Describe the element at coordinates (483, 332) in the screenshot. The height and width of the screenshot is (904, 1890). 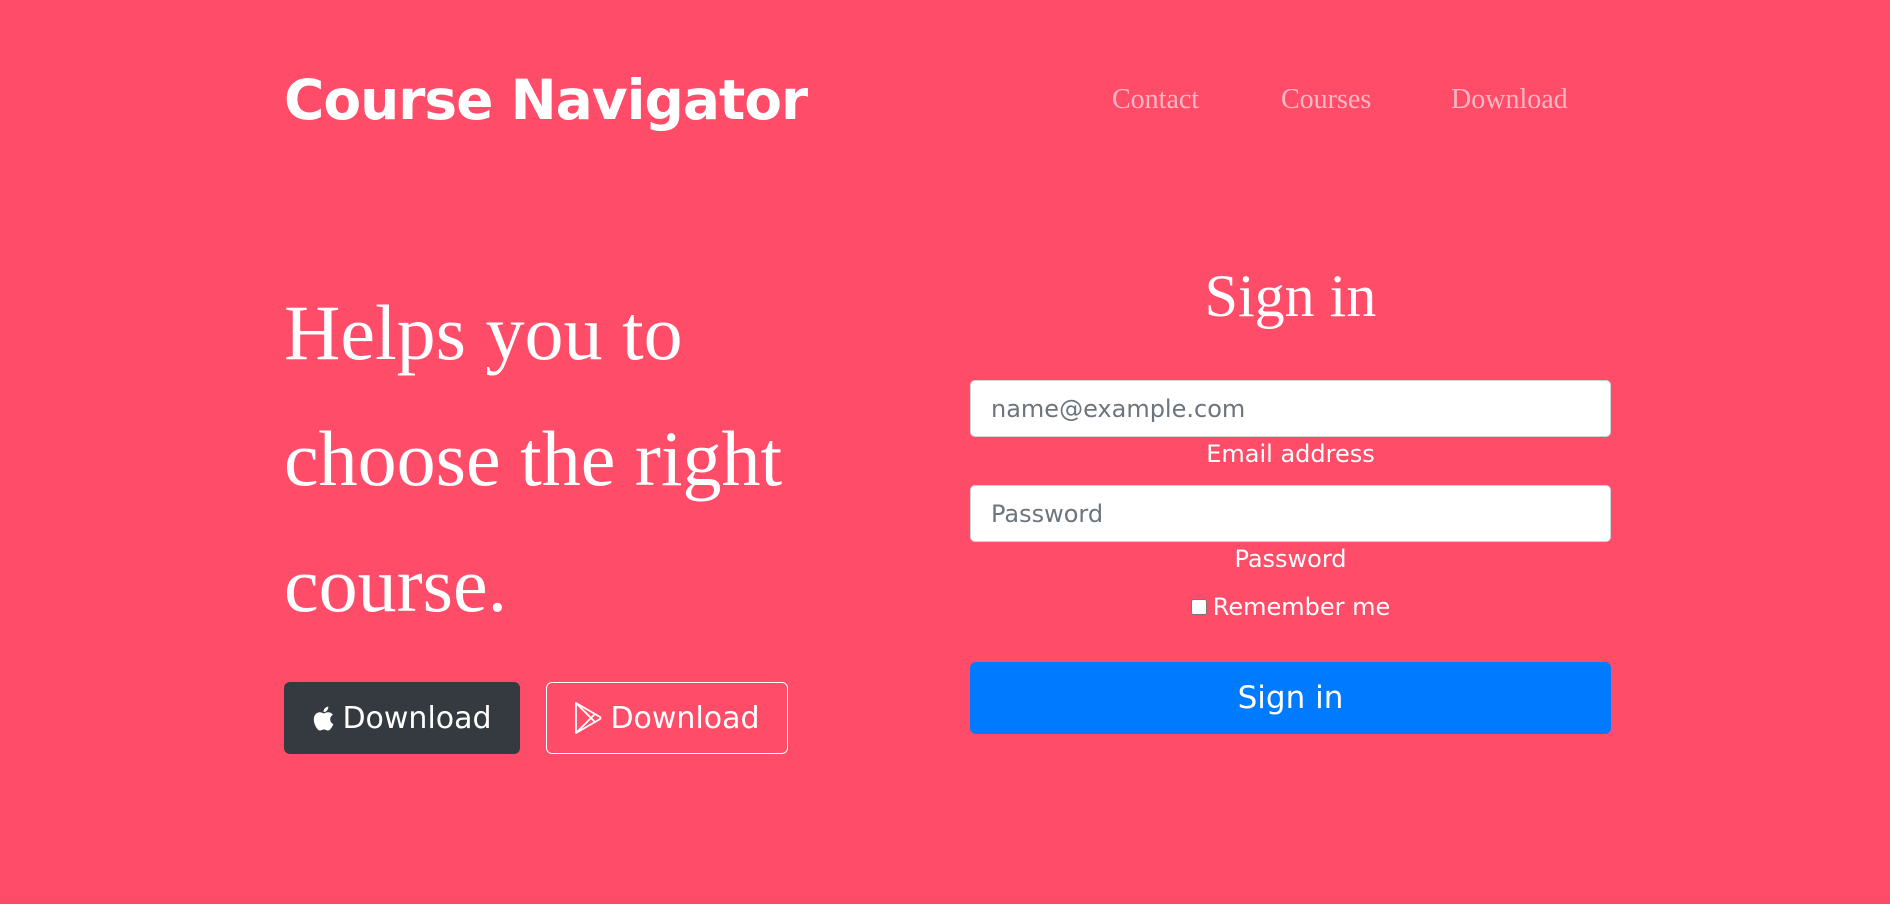
I see `hero-line-1: Helps you to` at that location.